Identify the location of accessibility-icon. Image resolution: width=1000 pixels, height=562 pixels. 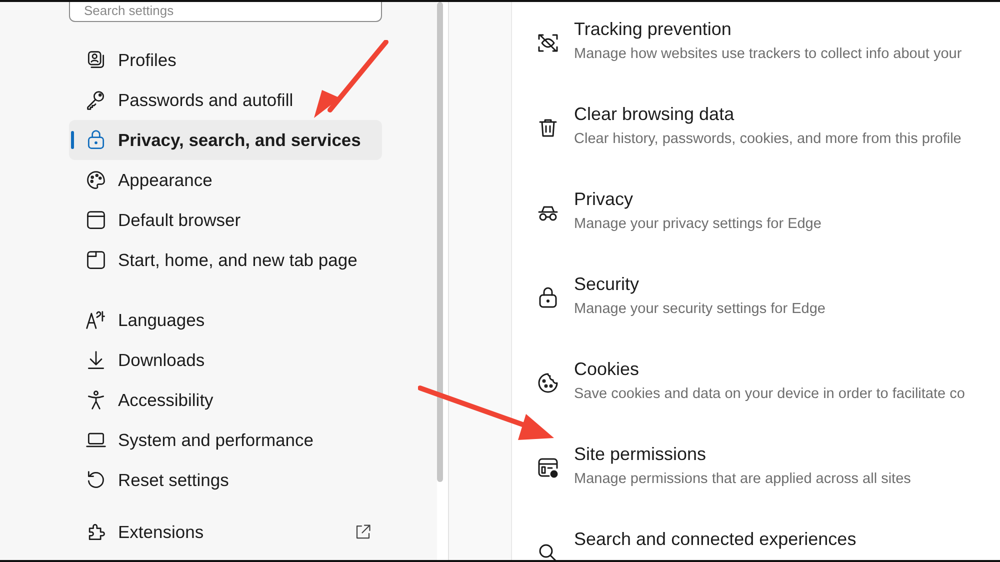
(96, 400).